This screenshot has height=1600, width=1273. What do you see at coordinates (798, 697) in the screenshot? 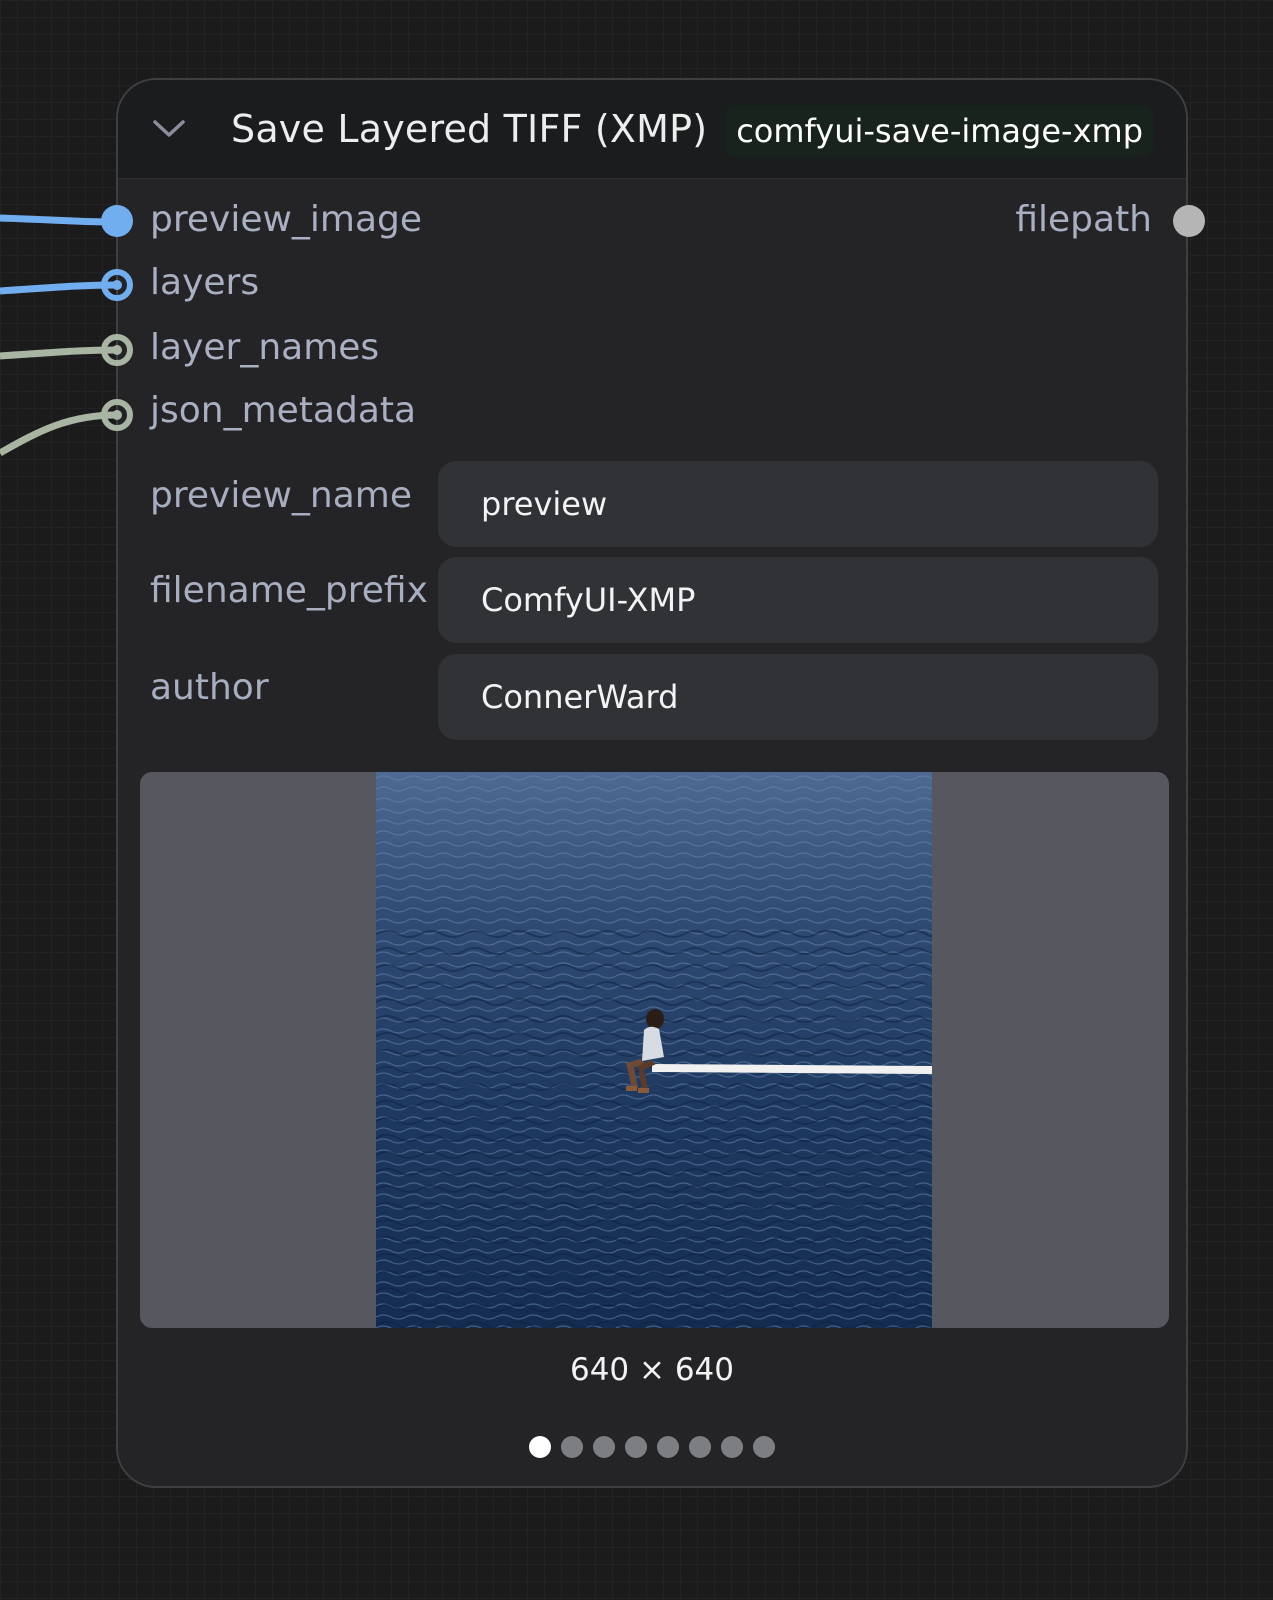
I see `author-input: ConnerWard` at bounding box center [798, 697].